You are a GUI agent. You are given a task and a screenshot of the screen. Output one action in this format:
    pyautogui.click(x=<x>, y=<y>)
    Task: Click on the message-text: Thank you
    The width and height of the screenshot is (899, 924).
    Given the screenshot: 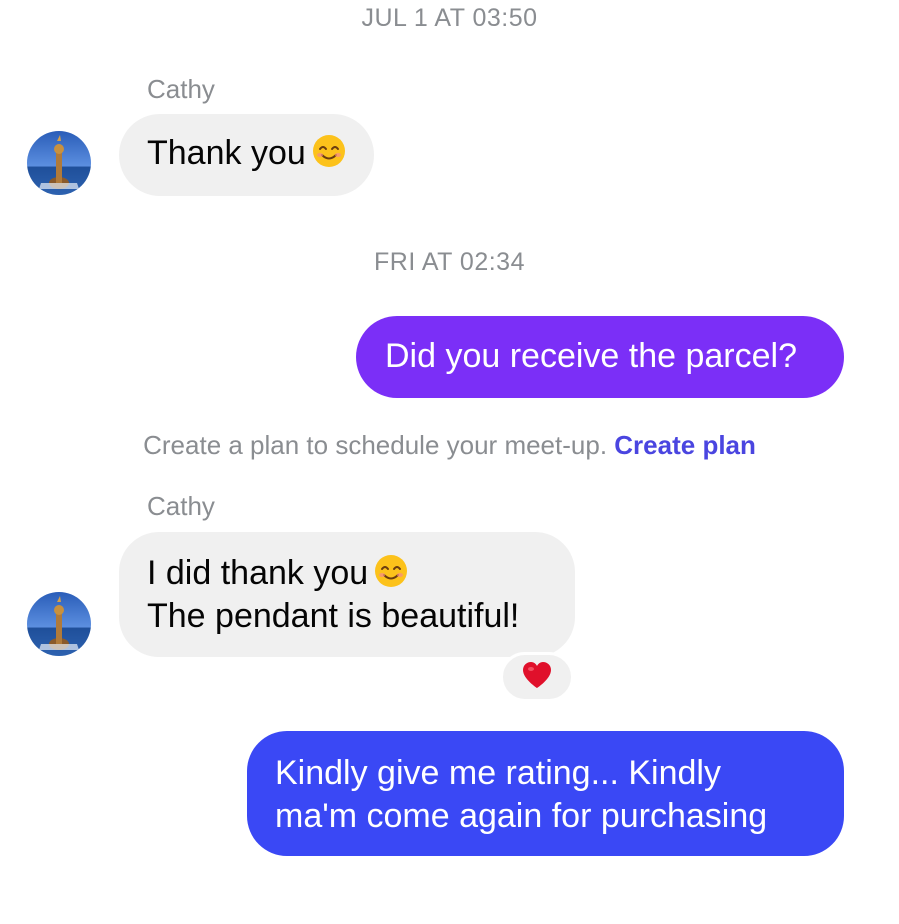 What is the action you would take?
    pyautogui.click(x=226, y=153)
    